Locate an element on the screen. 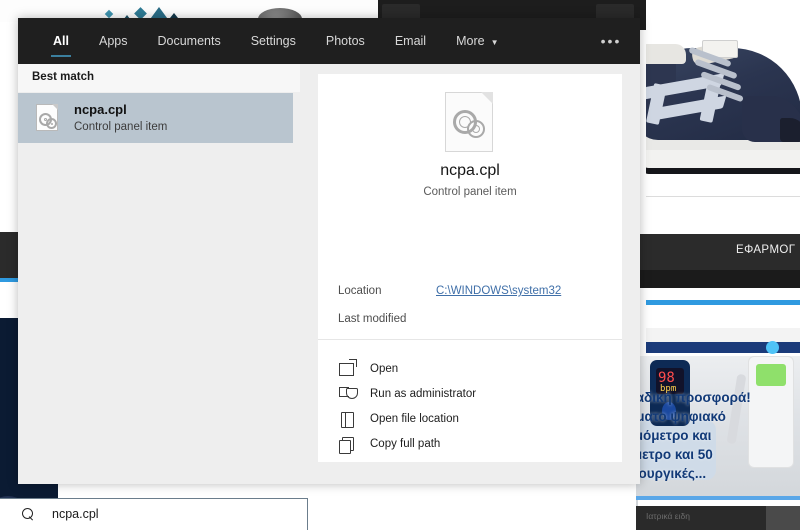 The height and width of the screenshot is (530, 800). tab-documents: Documents is located at coordinates (188, 41).